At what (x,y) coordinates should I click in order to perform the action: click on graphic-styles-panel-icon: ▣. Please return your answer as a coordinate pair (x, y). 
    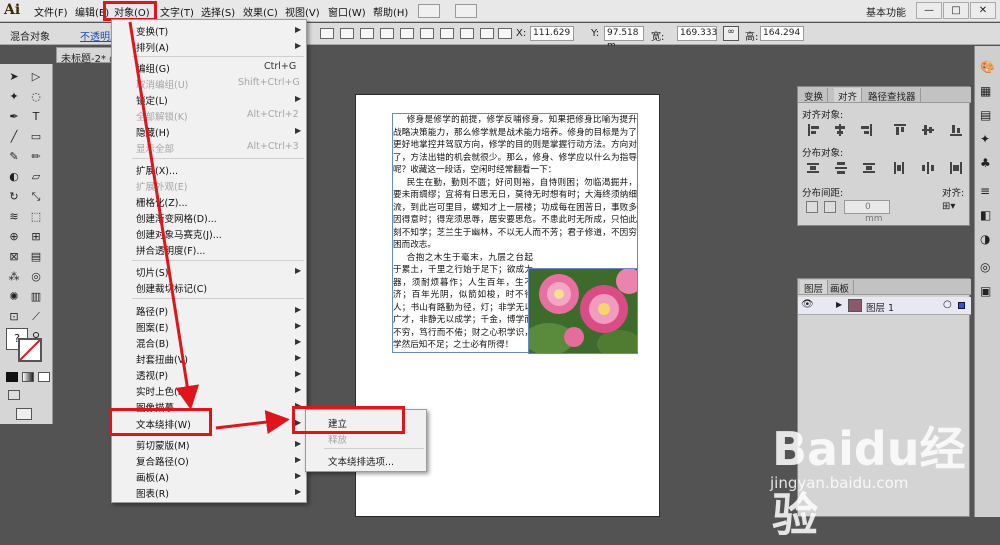
    Looking at the image, I should click on (988, 291).